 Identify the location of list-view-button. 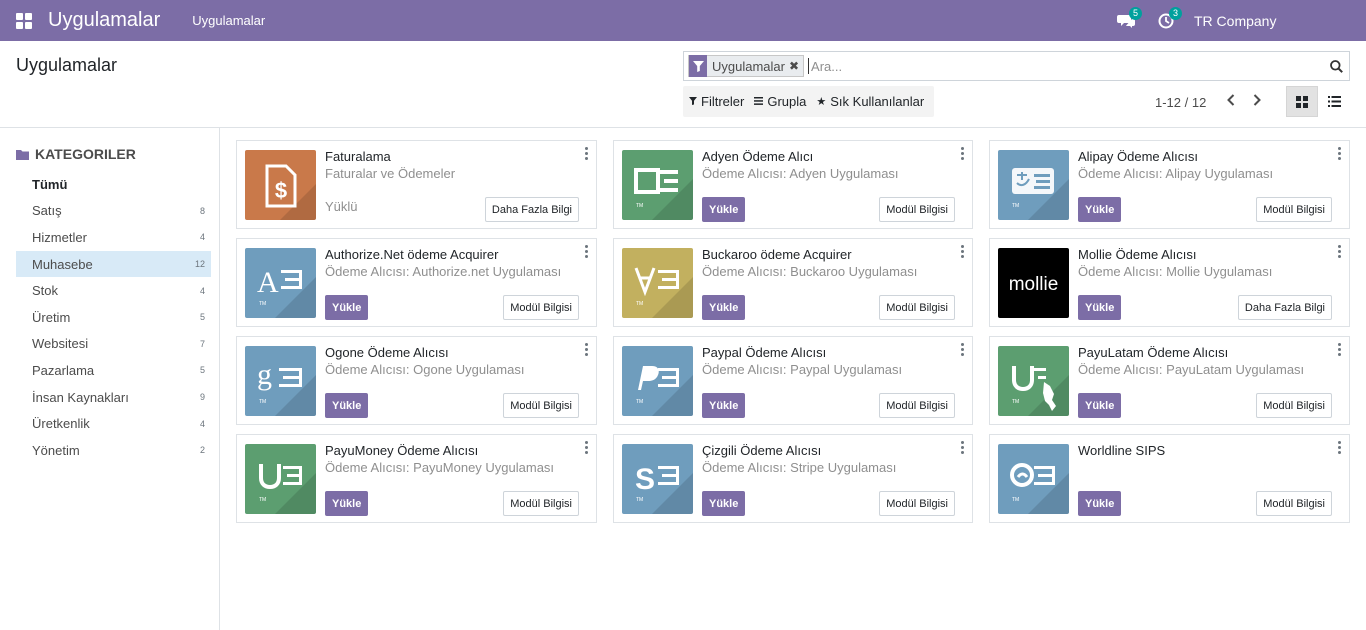
(1334, 101).